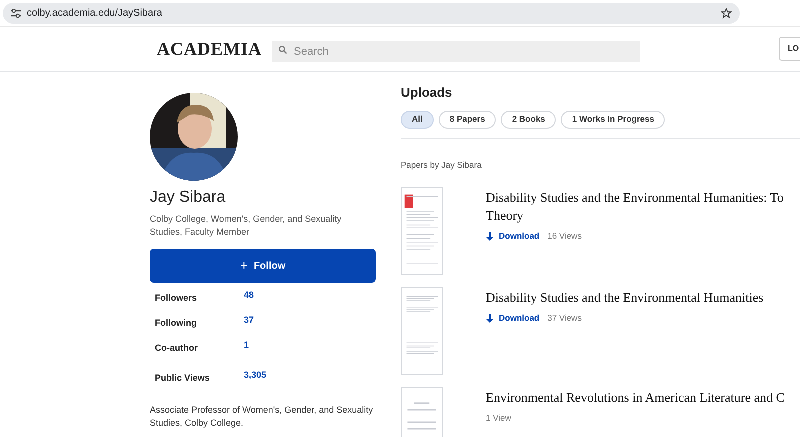 This screenshot has width=800, height=437. Describe the element at coordinates (371, 13) in the screenshot. I see `address-bar: colby.academia.edu/JaySibara` at that location.